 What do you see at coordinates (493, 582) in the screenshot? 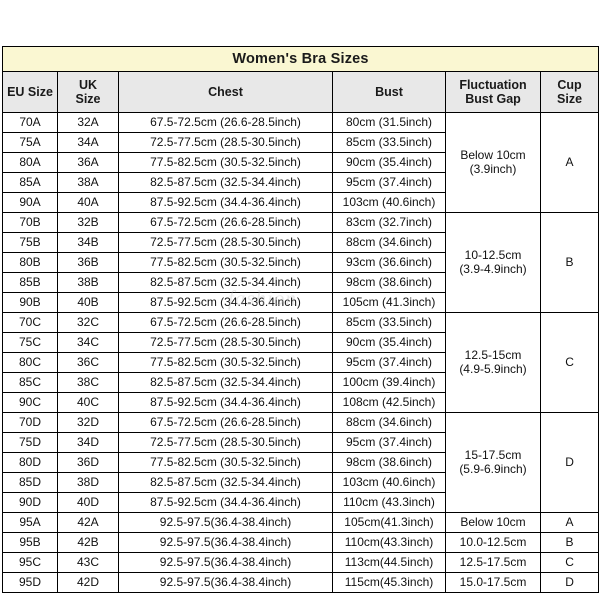
I see `cell-fluctuation-bust-gap: 15.0-17.5cm` at bounding box center [493, 582].